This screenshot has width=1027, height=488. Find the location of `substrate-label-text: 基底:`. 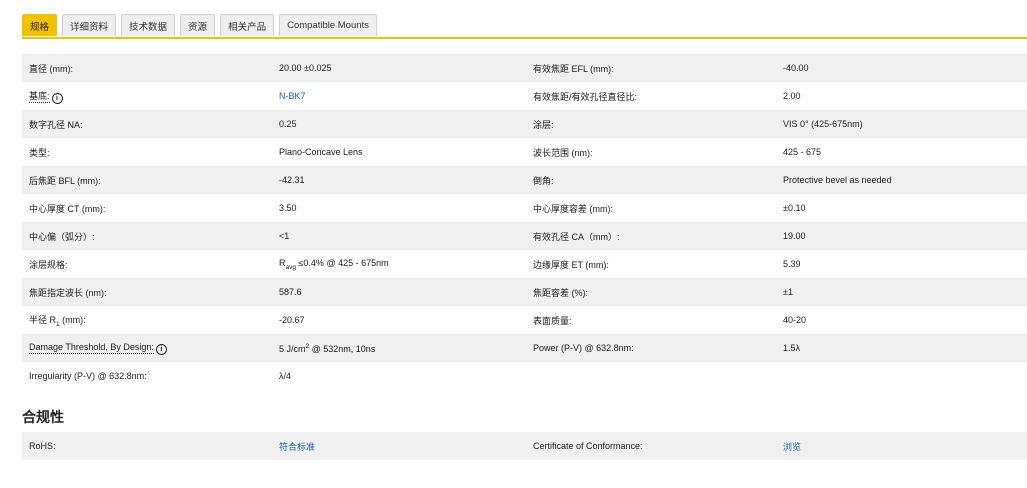

substrate-label-text: 基底: is located at coordinates (39, 96).